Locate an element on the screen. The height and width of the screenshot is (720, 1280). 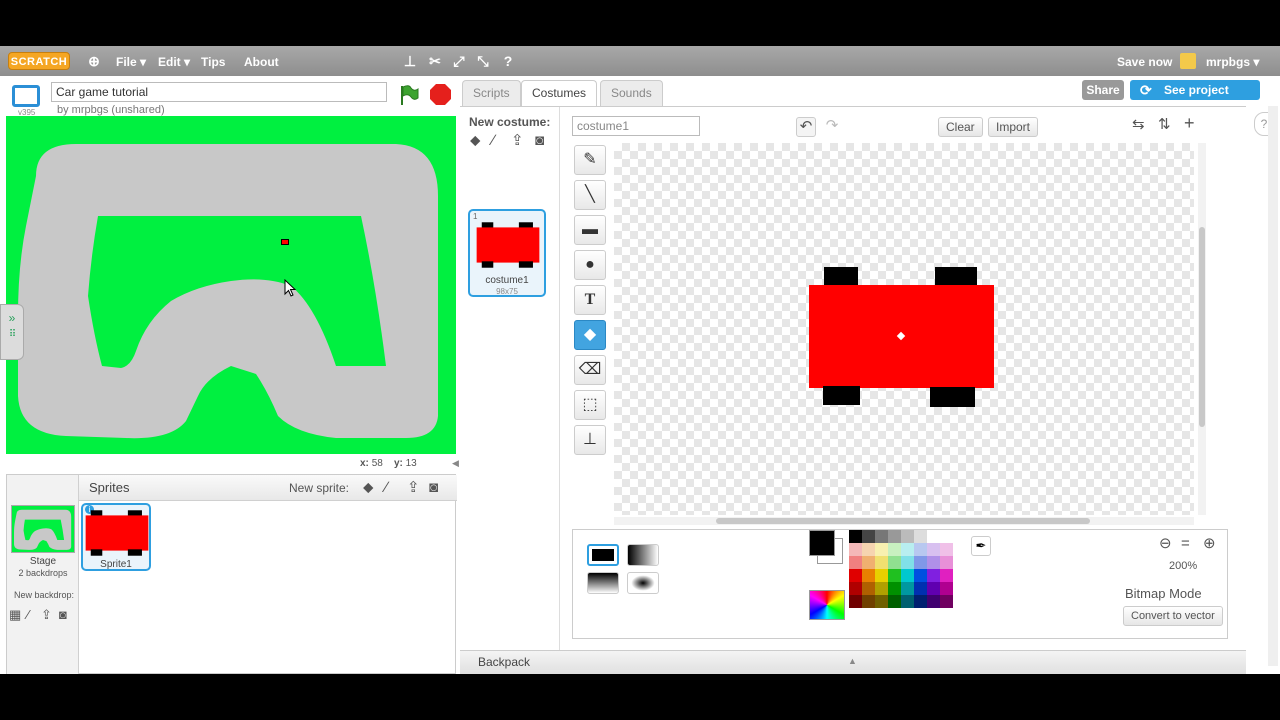
horizontal-scroll-thumb is located at coordinates (903, 521).